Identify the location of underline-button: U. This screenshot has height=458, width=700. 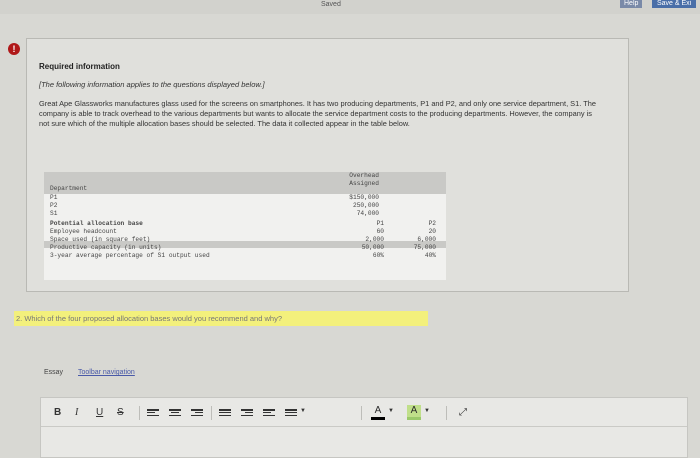
(99, 413).